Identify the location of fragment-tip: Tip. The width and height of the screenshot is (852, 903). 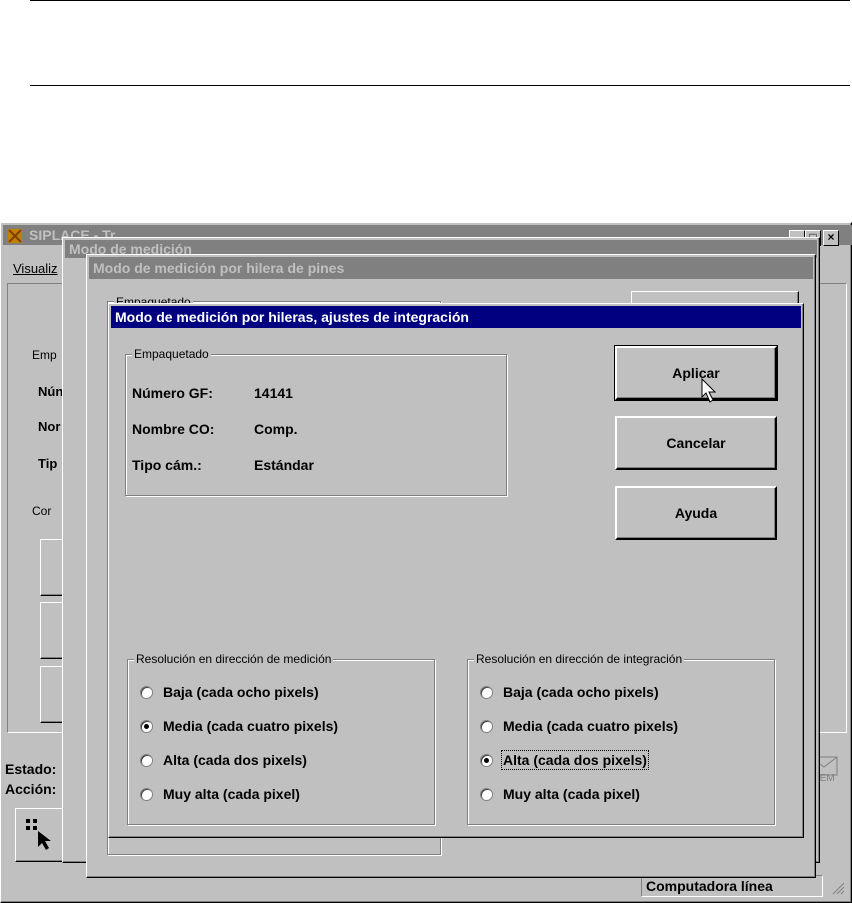
(48, 463).